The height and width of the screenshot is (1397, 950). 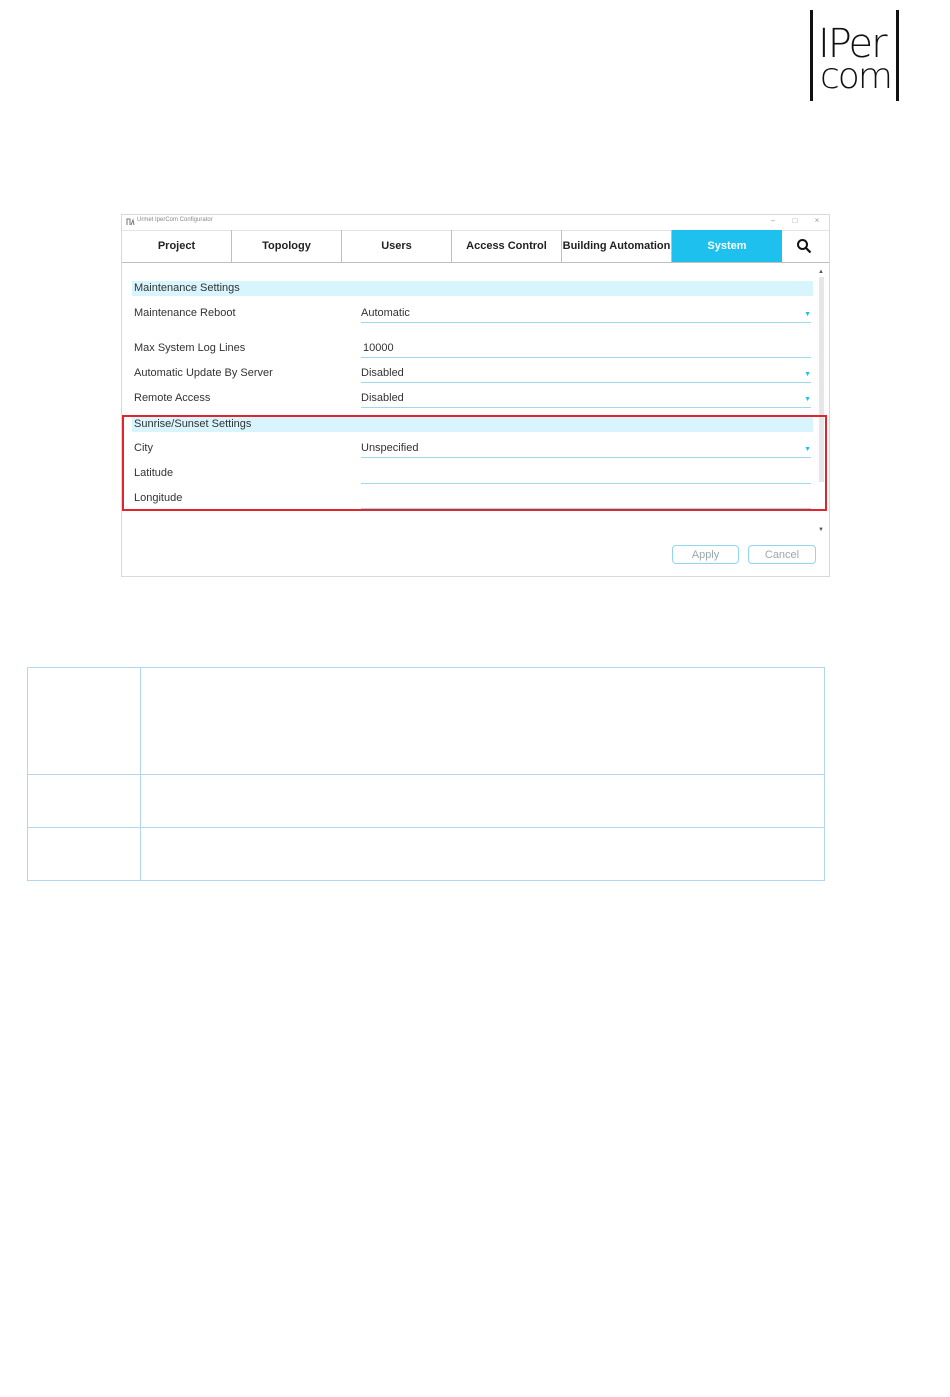 I want to click on sunrise-sunset-highlight-box, so click(x=474, y=463).